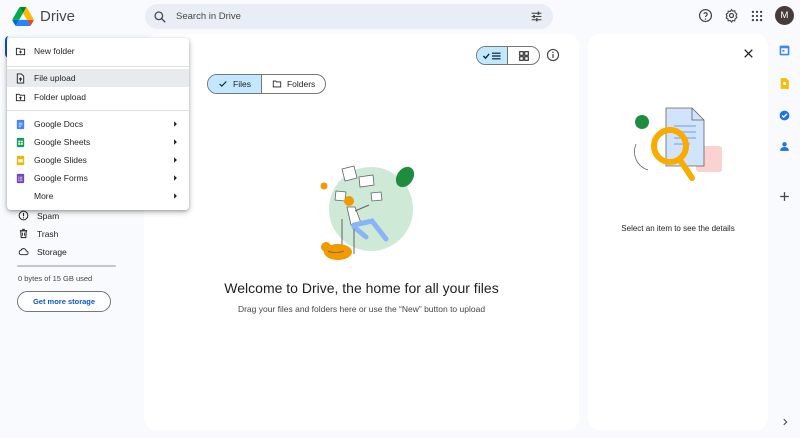 The image size is (800, 438). I want to click on sidebar-item-label: Spam, so click(48, 215).